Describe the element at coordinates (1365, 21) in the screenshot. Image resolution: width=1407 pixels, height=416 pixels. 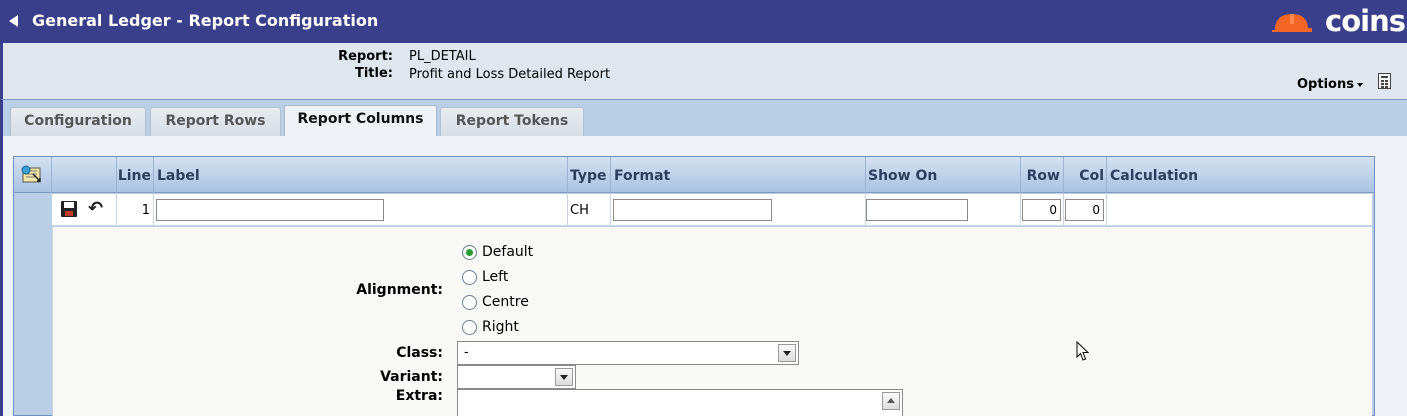
I see `logo-text: coins` at that location.